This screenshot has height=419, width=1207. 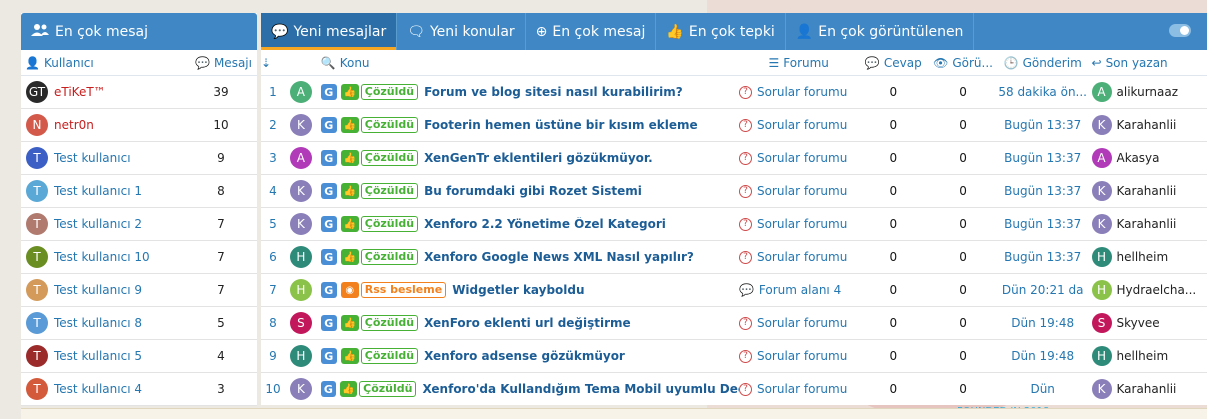 What do you see at coordinates (69, 63) in the screenshot?
I see `col-user-header: Kullanıcı` at bounding box center [69, 63].